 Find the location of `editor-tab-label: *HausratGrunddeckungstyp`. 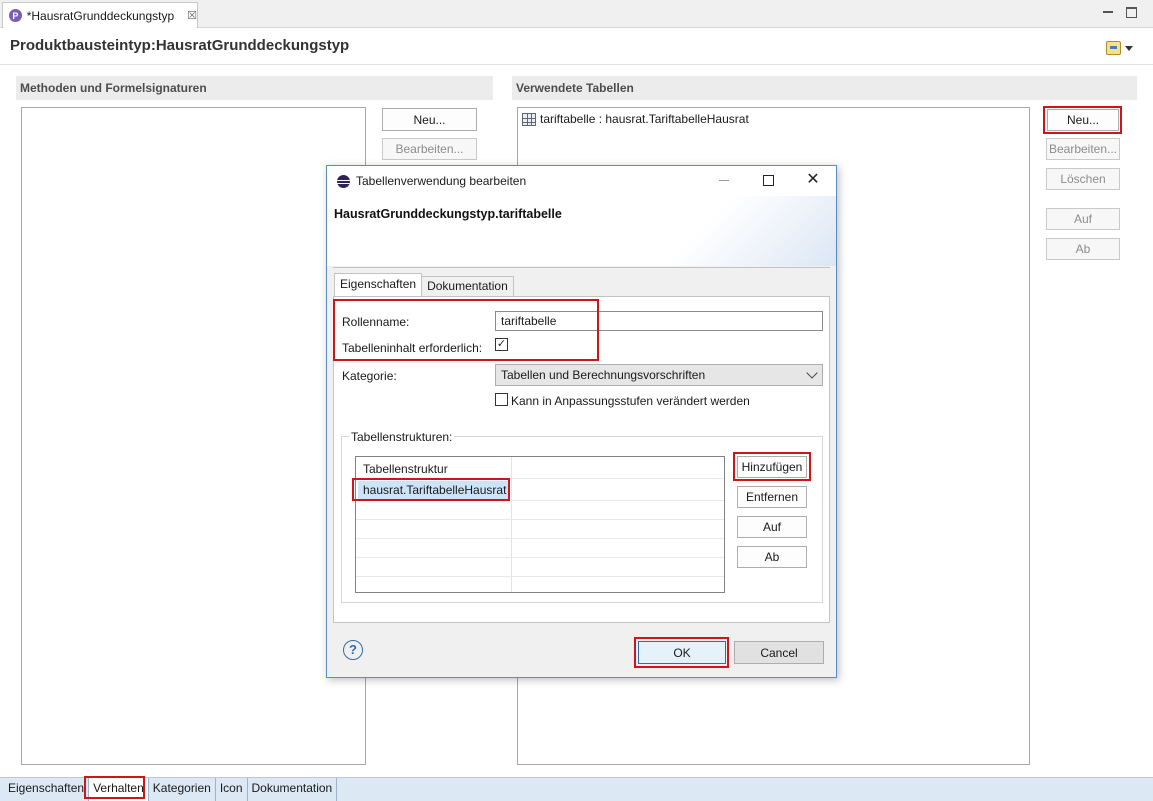

editor-tab-label: *HausratGrunddeckungstyp is located at coordinates (100, 15).